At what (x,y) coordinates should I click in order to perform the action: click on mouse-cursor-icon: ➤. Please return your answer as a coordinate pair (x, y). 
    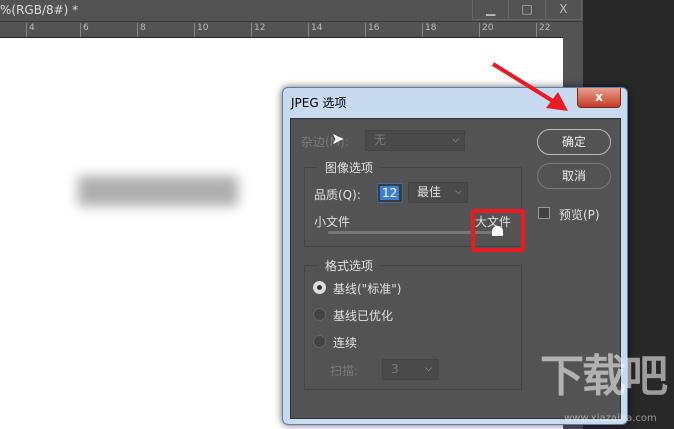
    Looking at the image, I should click on (338, 138).